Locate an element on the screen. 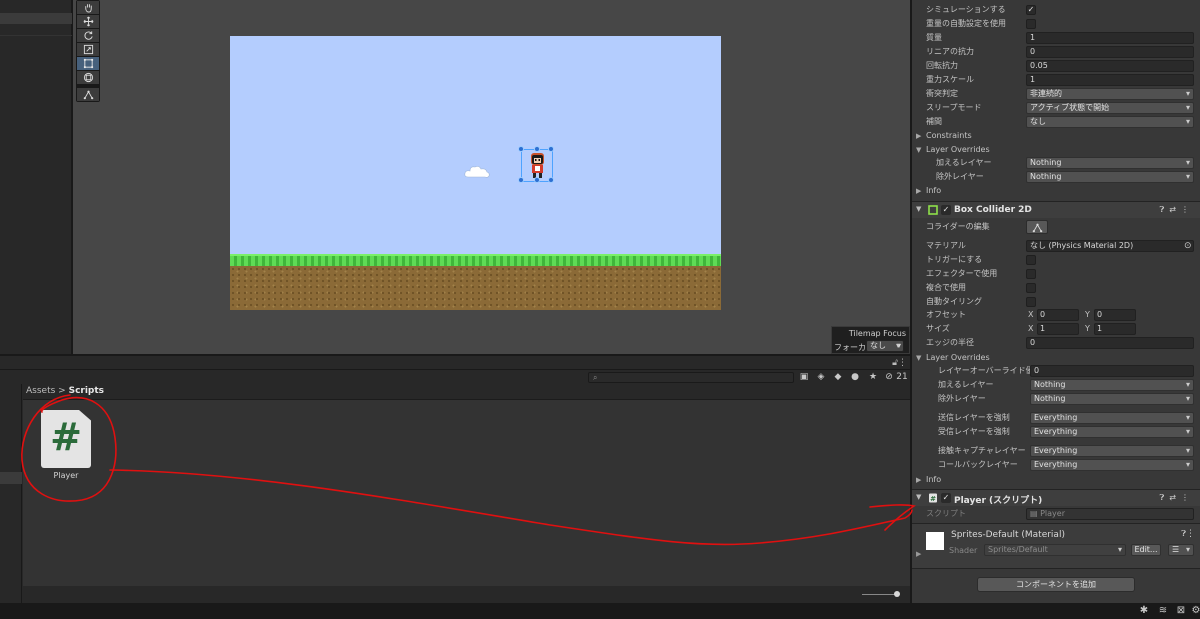 This screenshot has width=1200, height=619. collision-detection-dropdown: 非連続的 is located at coordinates (1110, 94).